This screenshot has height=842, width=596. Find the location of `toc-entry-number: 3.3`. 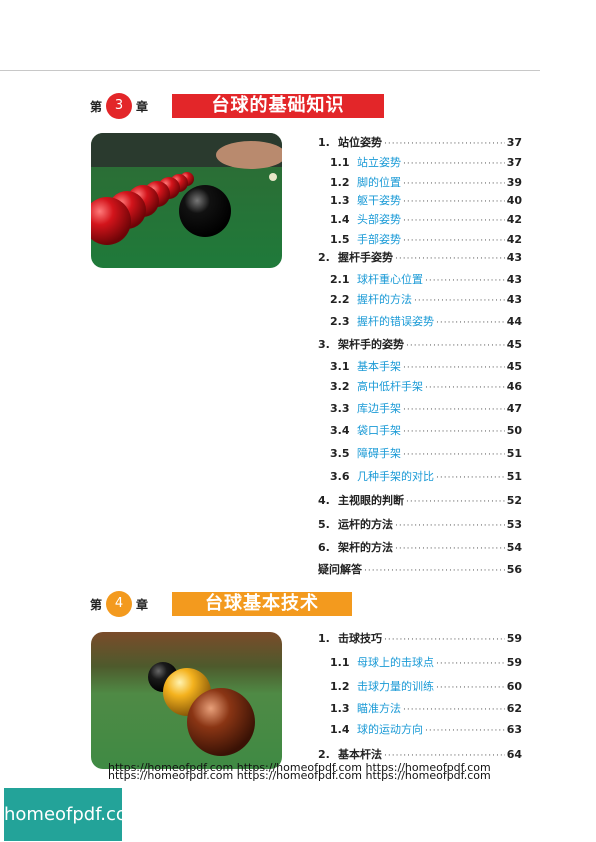

toc-entry-number: 3.3 is located at coordinates (340, 408).